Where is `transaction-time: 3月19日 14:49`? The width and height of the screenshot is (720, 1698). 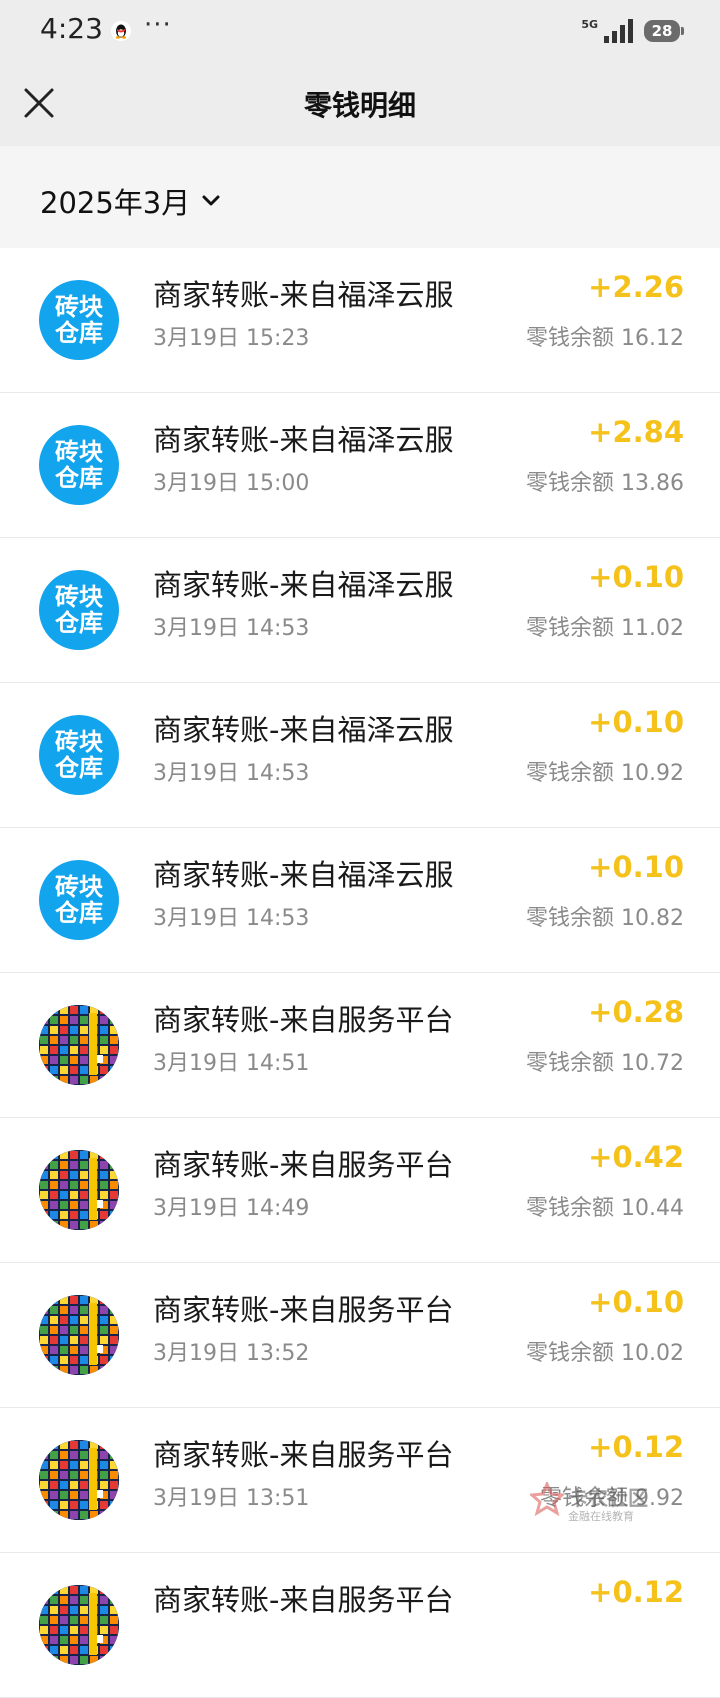 transaction-time: 3月19日 14:49 is located at coordinates (231, 1208).